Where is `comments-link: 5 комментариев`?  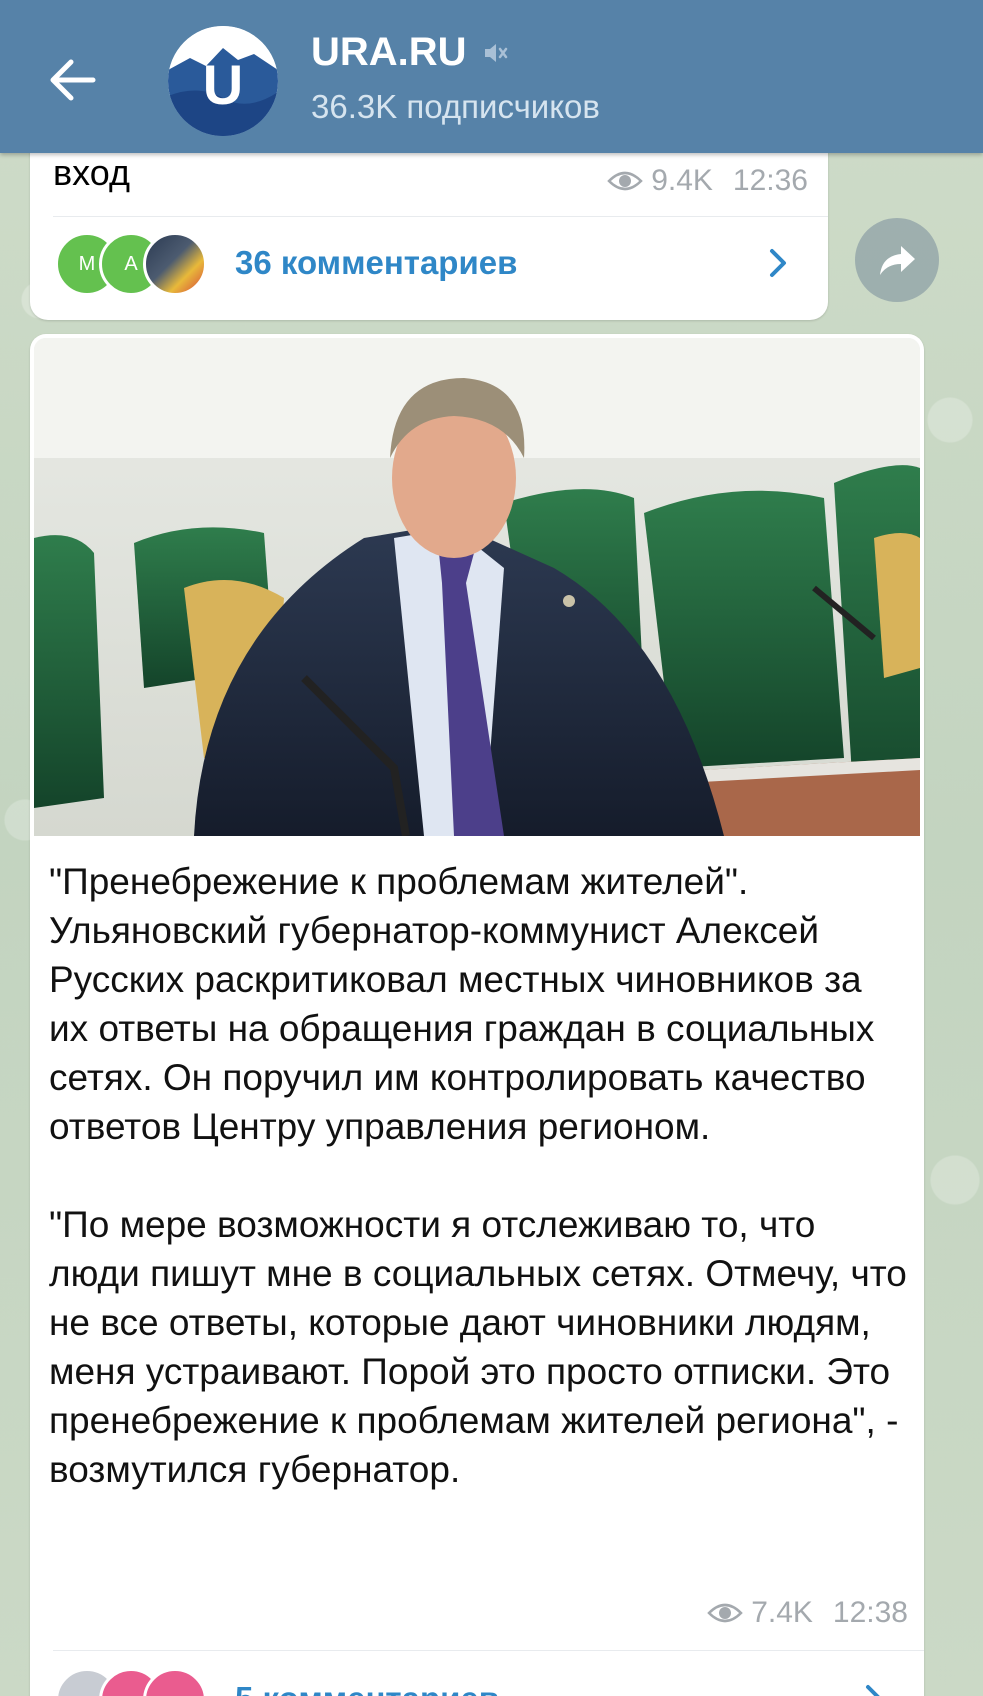
comments-link: 5 комментариев is located at coordinates (477, 1680).